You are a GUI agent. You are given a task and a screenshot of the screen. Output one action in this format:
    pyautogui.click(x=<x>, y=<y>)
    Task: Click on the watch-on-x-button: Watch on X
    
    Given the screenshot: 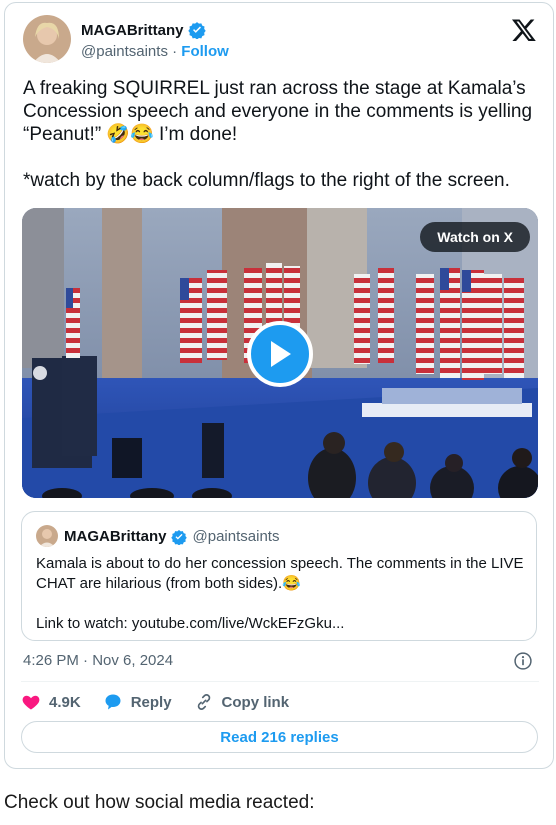 What is the action you would take?
    pyautogui.click(x=475, y=237)
    